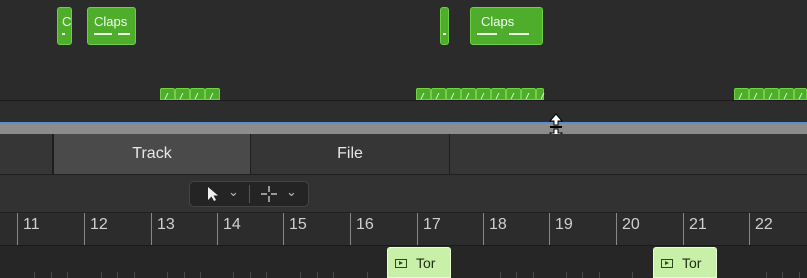 Image resolution: width=807 pixels, height=278 pixels. What do you see at coordinates (444, 26) in the screenshot?
I see `claps-region` at bounding box center [444, 26].